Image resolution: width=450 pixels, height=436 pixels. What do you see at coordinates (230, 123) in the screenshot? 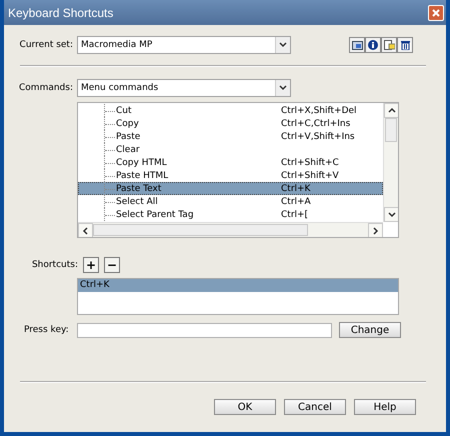
I see `command-row: Copy Ctrl+C,Ctrl+Ins` at bounding box center [230, 123].